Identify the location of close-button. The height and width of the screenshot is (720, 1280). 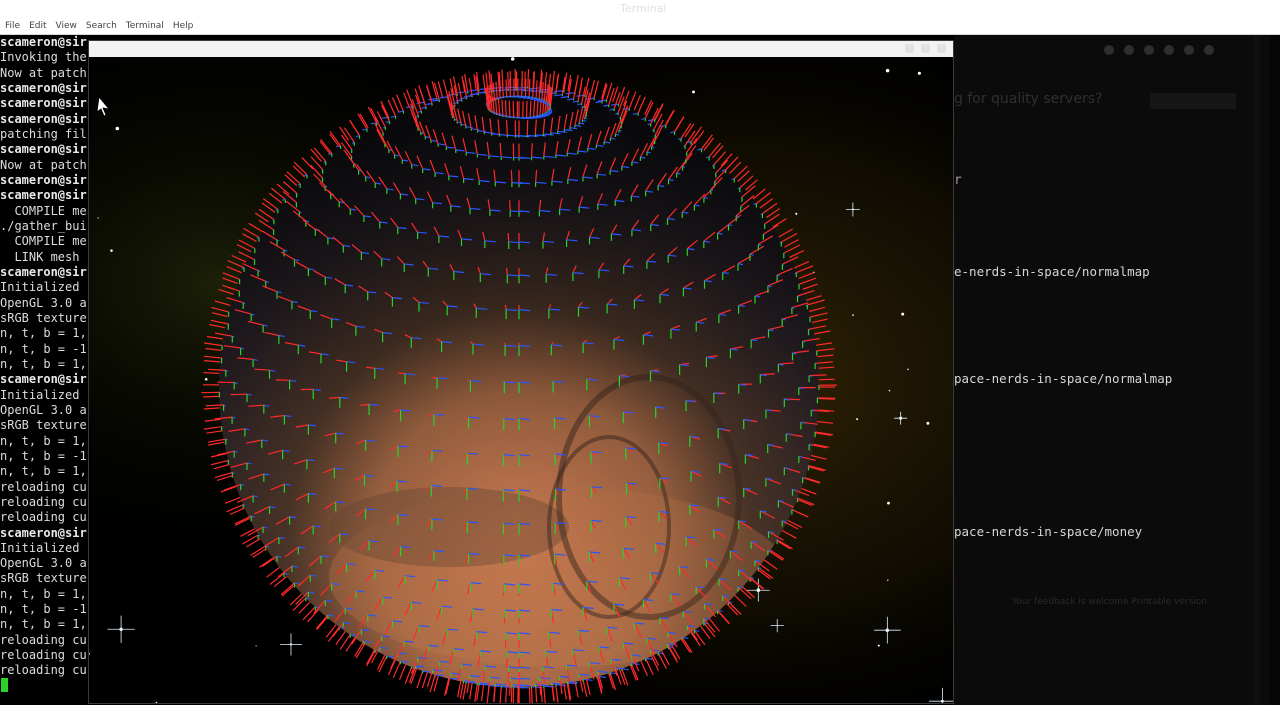
(941, 48).